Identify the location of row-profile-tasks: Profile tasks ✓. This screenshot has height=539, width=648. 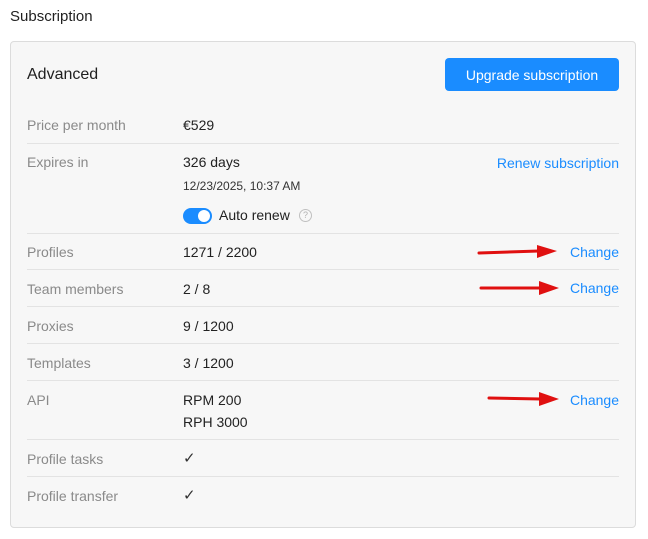
(323, 458).